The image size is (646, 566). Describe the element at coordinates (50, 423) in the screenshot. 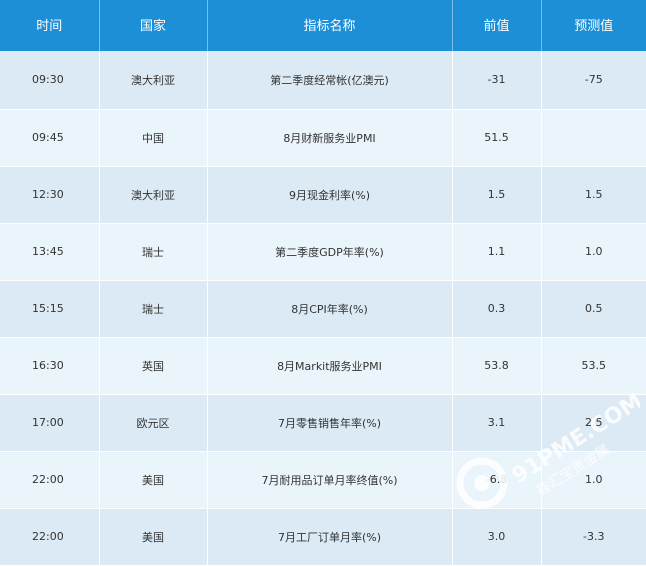

I see `cell-time: 17:00` at that location.